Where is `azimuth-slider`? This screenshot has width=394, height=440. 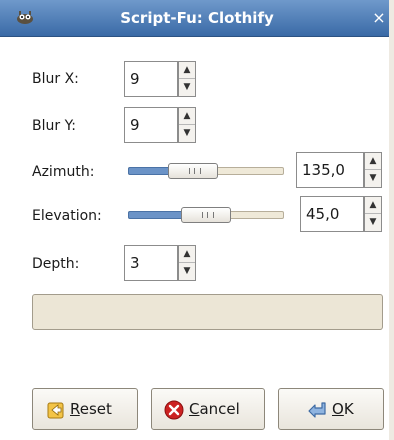
azimuth-slider is located at coordinates (206, 172).